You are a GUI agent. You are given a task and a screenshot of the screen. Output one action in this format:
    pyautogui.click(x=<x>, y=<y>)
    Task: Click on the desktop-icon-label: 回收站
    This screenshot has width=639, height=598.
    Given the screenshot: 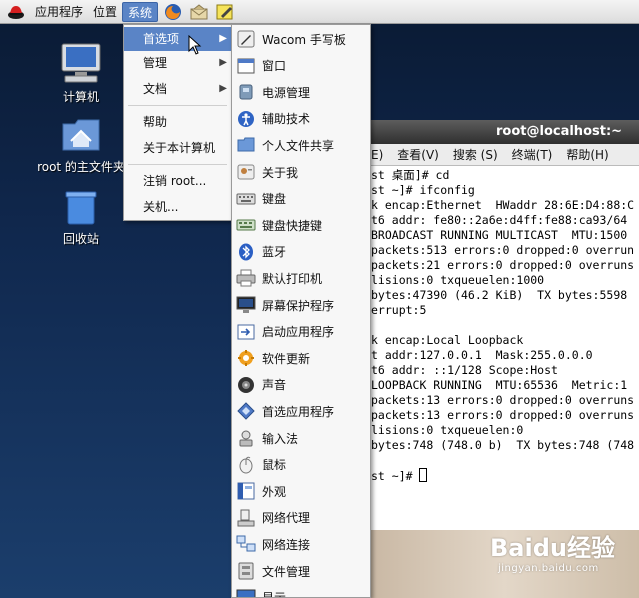 What is the action you would take?
    pyautogui.click(x=80, y=239)
    